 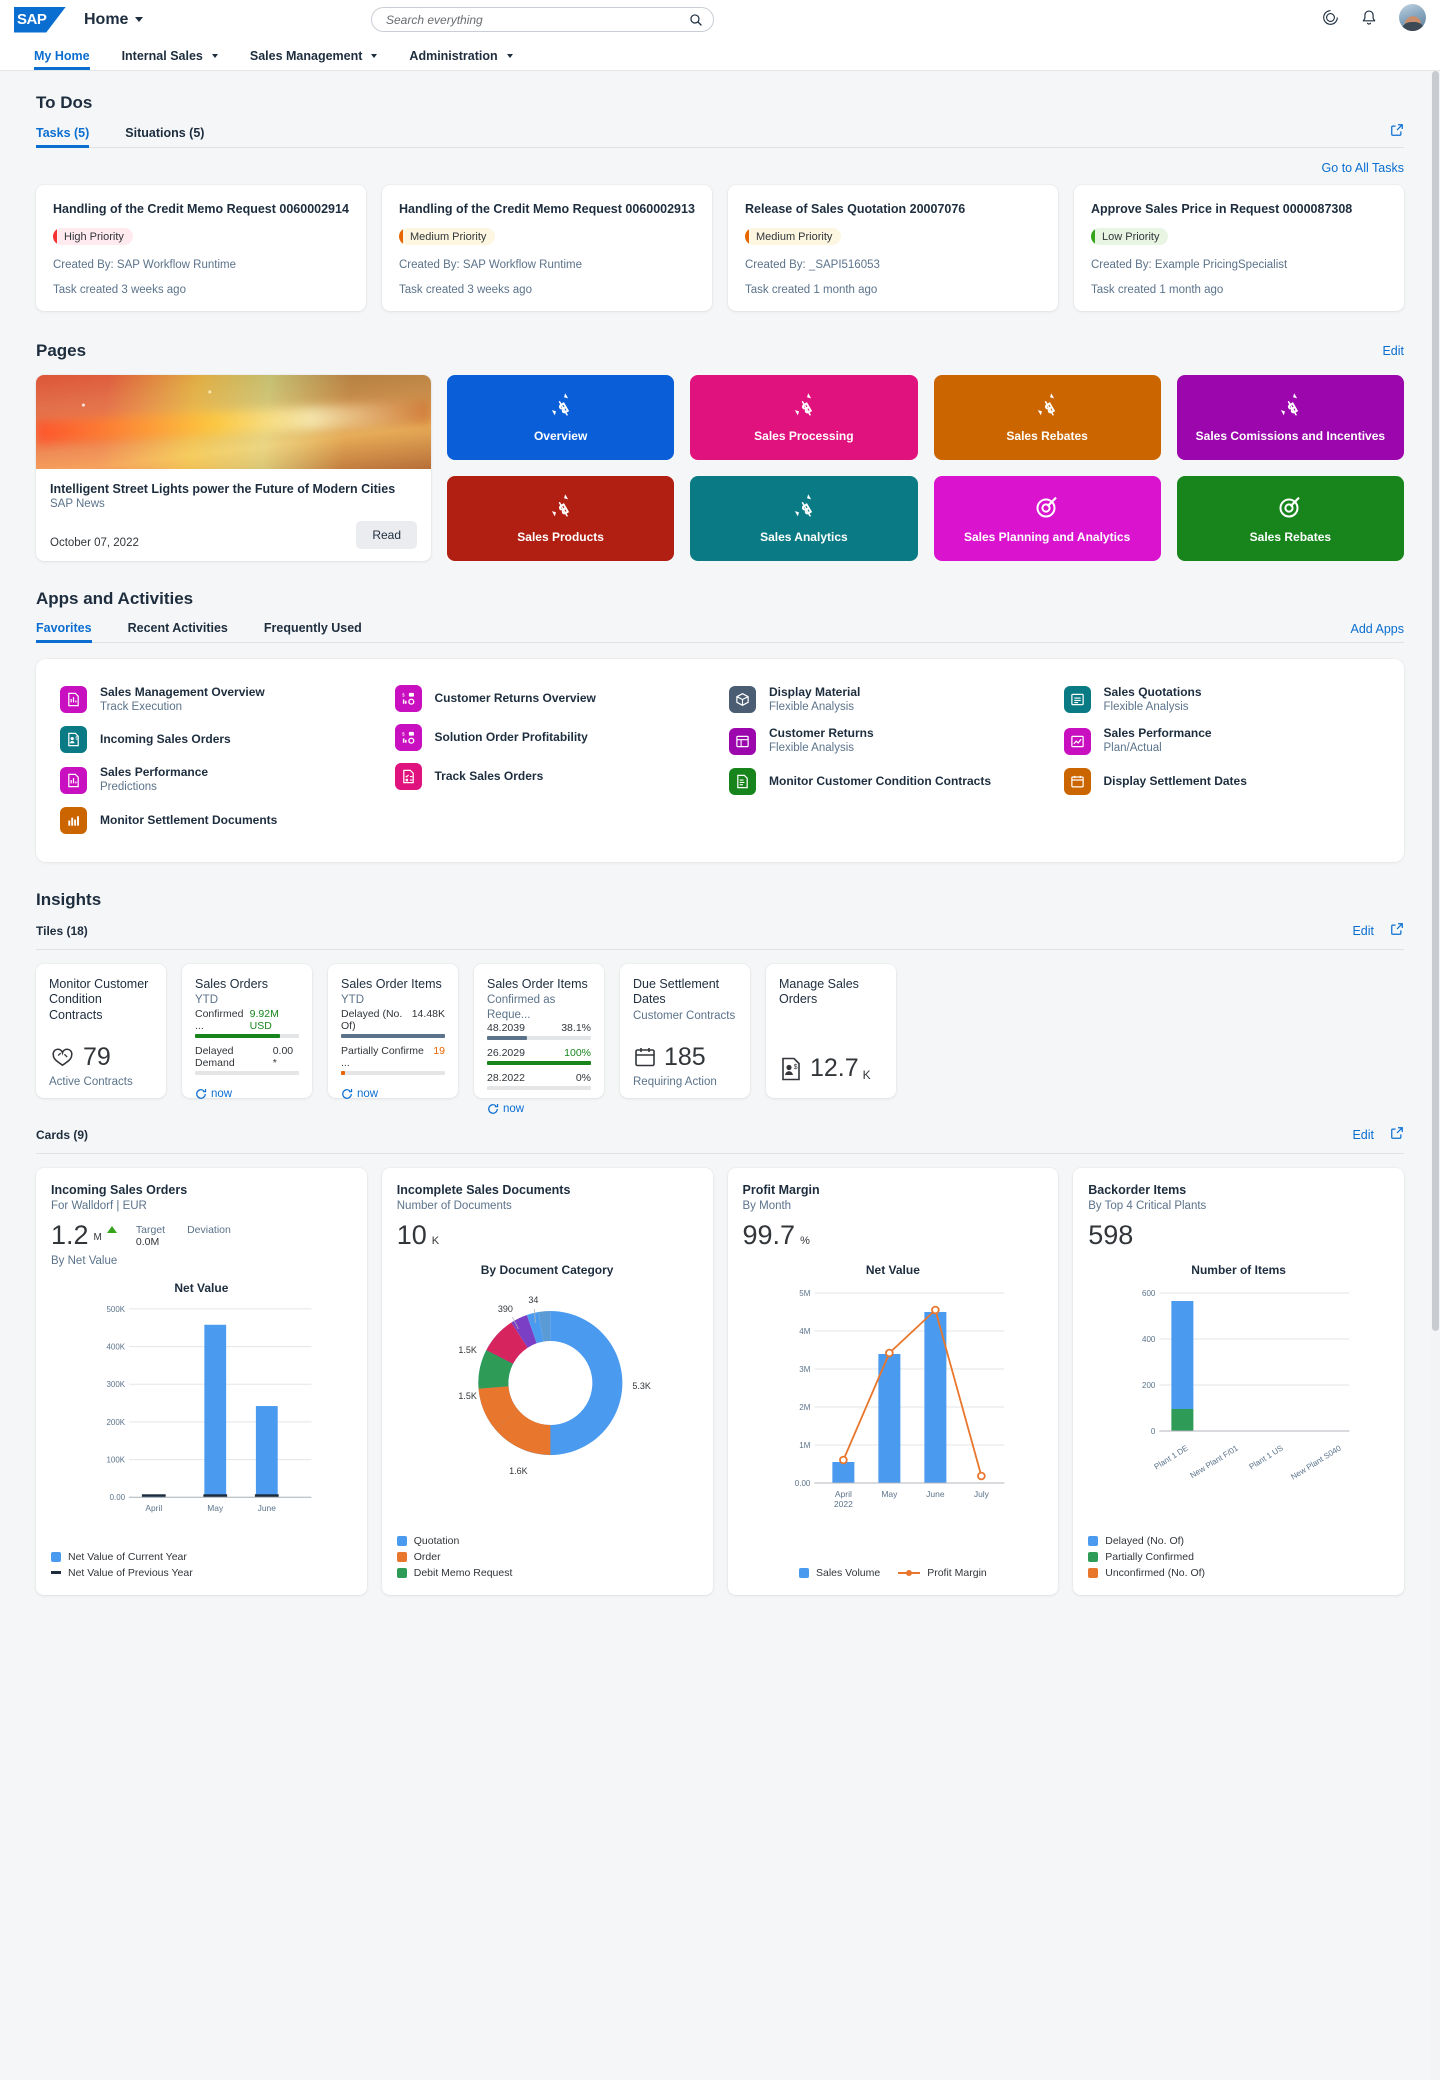 What do you see at coordinates (491, 265) in the screenshot?
I see `task-created-by: Created By: SAP Workflow Runtime` at bounding box center [491, 265].